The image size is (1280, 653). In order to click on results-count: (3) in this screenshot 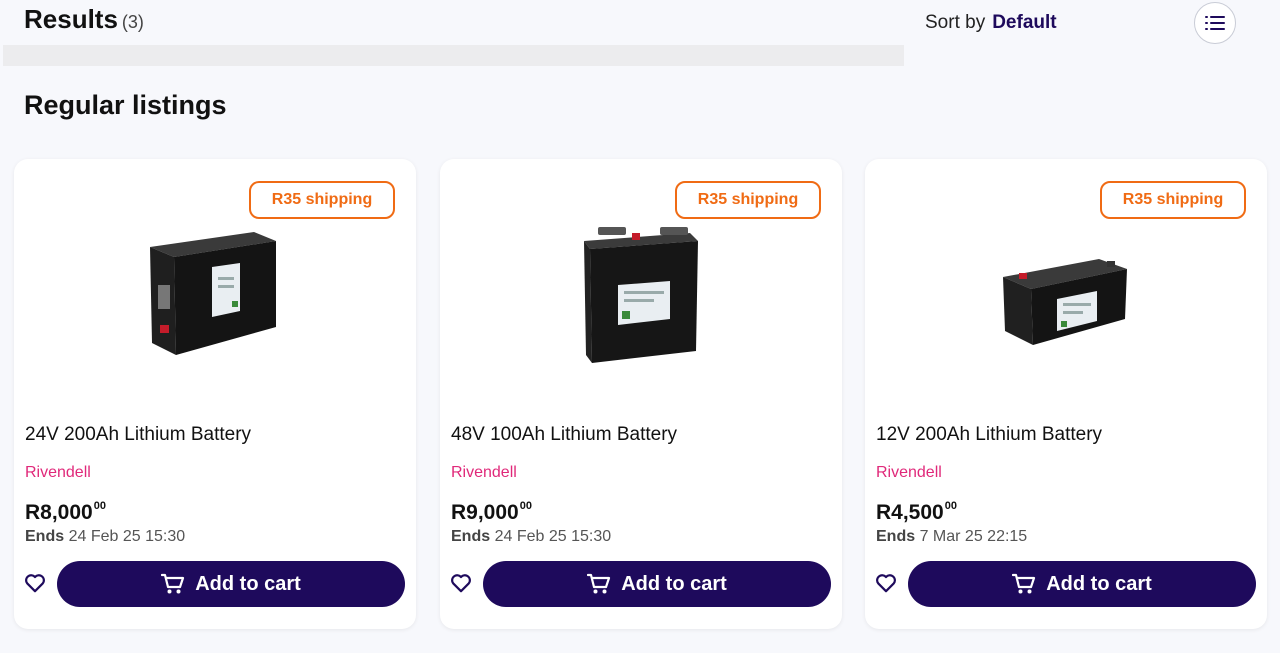, I will do `click(132, 22)`.